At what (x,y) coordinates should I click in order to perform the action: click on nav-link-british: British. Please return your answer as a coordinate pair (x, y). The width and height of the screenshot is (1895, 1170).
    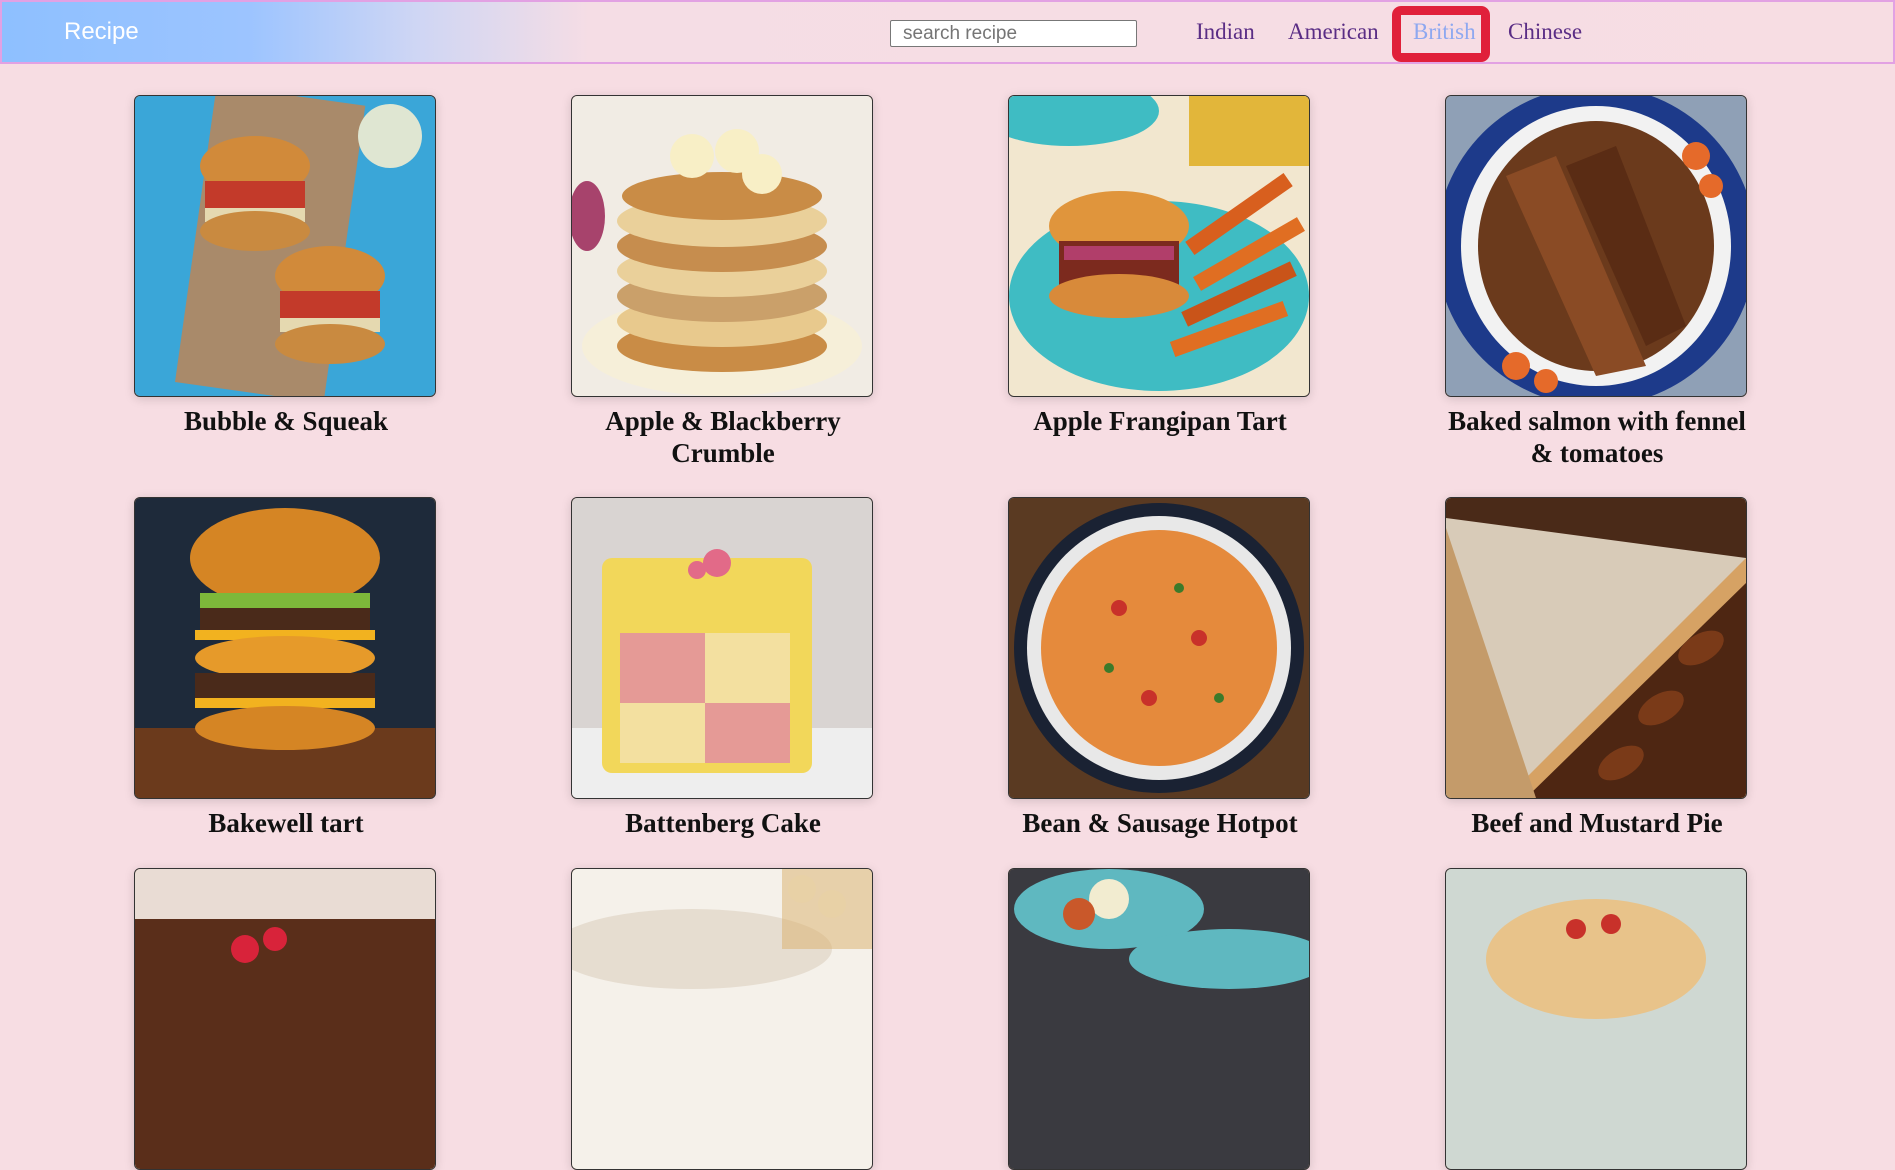
    Looking at the image, I should click on (1444, 32).